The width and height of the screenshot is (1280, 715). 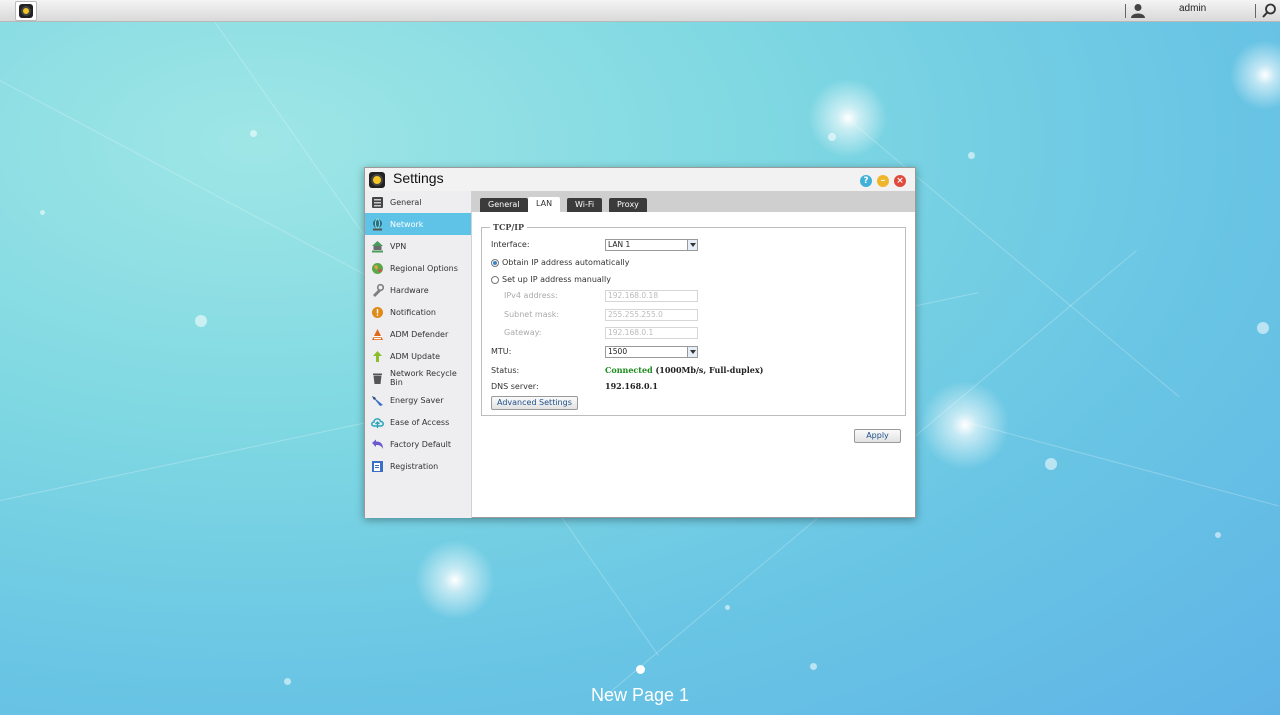 I want to click on sidebar-item-factory-default: Factory Default, so click(x=418, y=444).